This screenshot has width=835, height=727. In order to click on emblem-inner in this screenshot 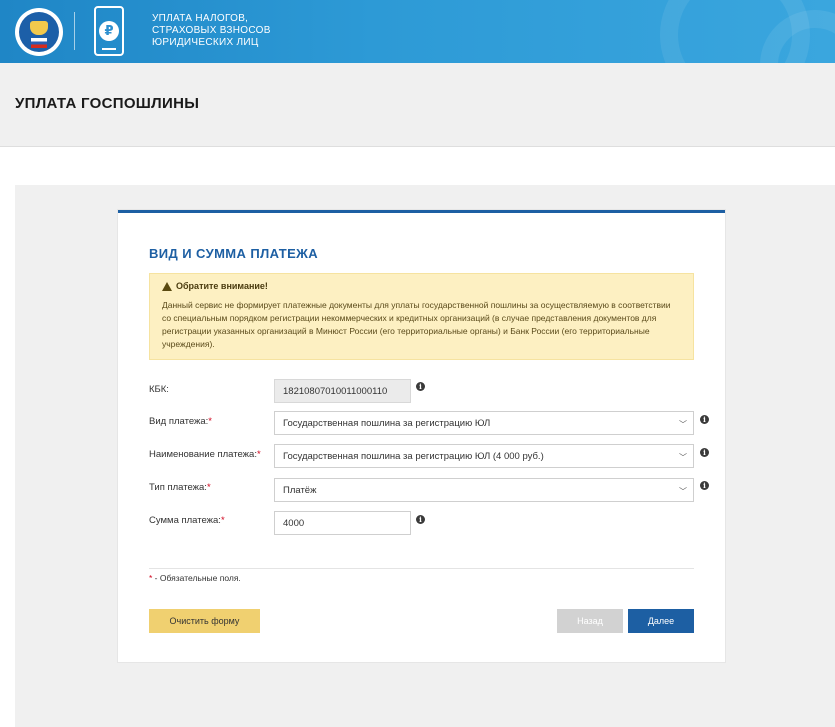, I will do `click(39, 32)`.